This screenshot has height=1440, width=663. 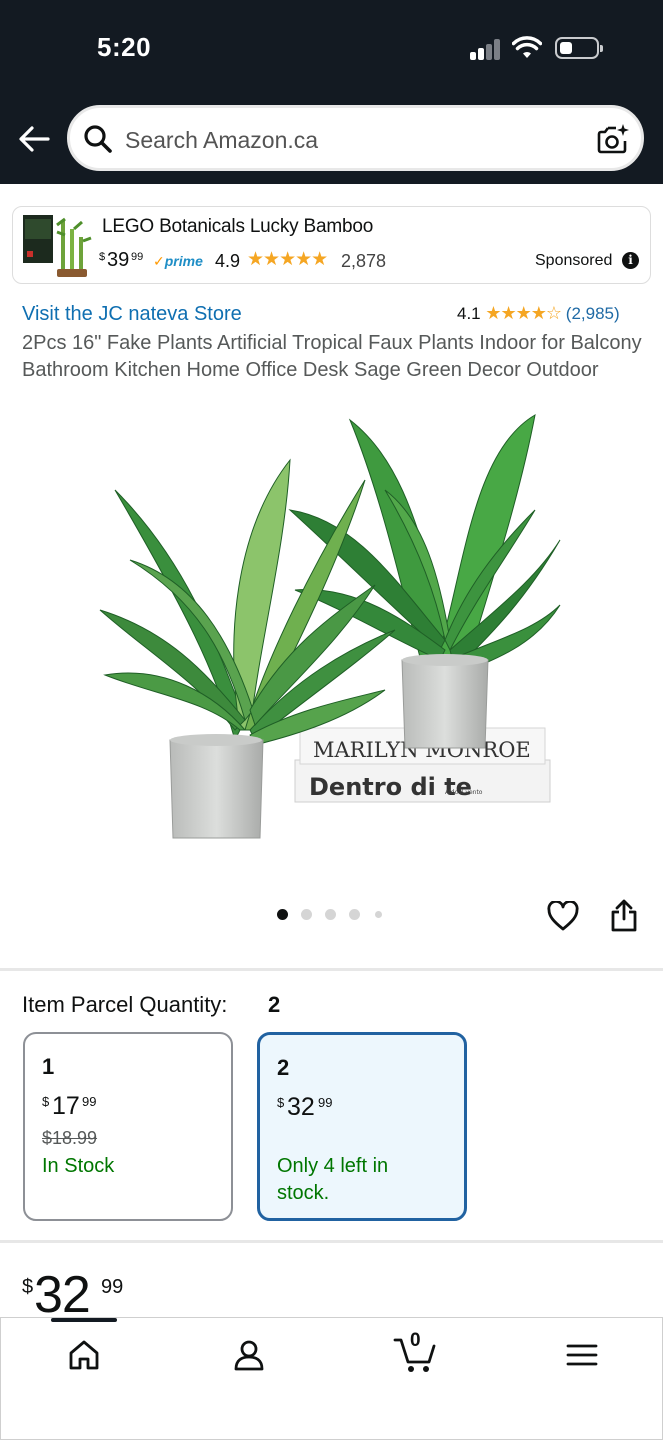 I want to click on sponsored-product-thumbnail, so click(x=57, y=246).